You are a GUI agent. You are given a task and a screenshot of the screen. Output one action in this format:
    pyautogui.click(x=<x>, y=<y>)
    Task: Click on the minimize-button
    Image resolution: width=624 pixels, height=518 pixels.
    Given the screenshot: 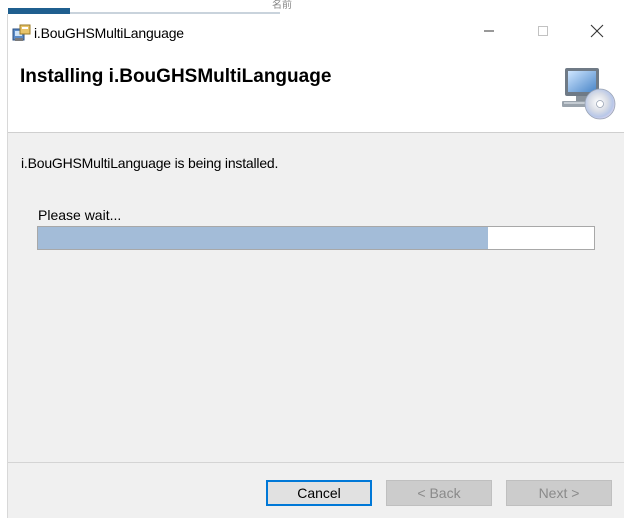 What is the action you would take?
    pyautogui.click(x=489, y=33)
    